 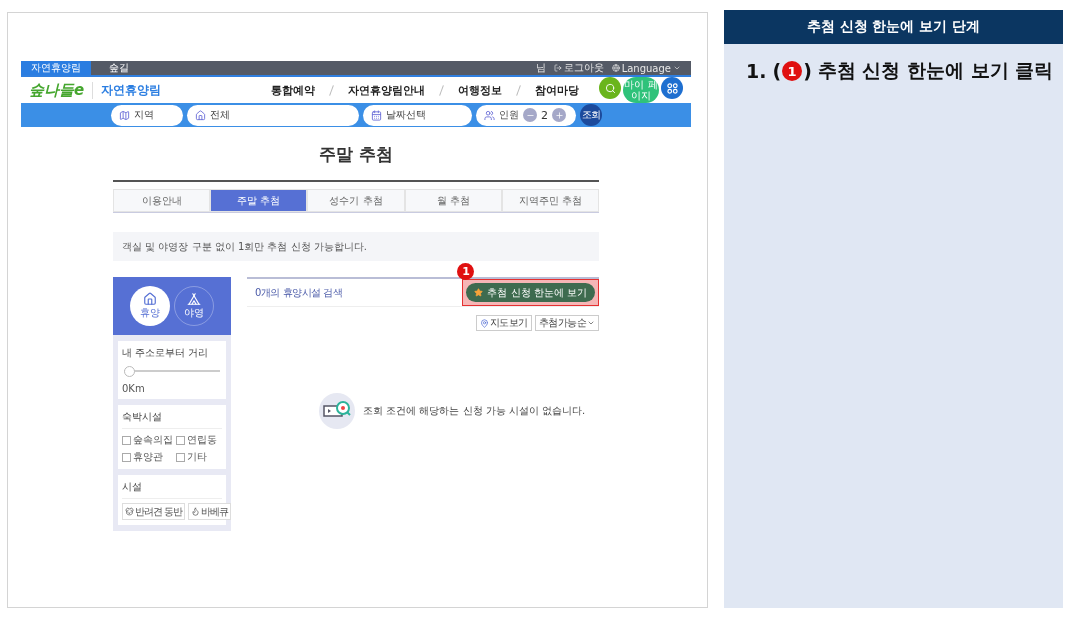 I want to click on notice-text: 객실 및 야영장 구분 없이 1회만 추첨 신청 가능합니다., so click(x=356, y=246).